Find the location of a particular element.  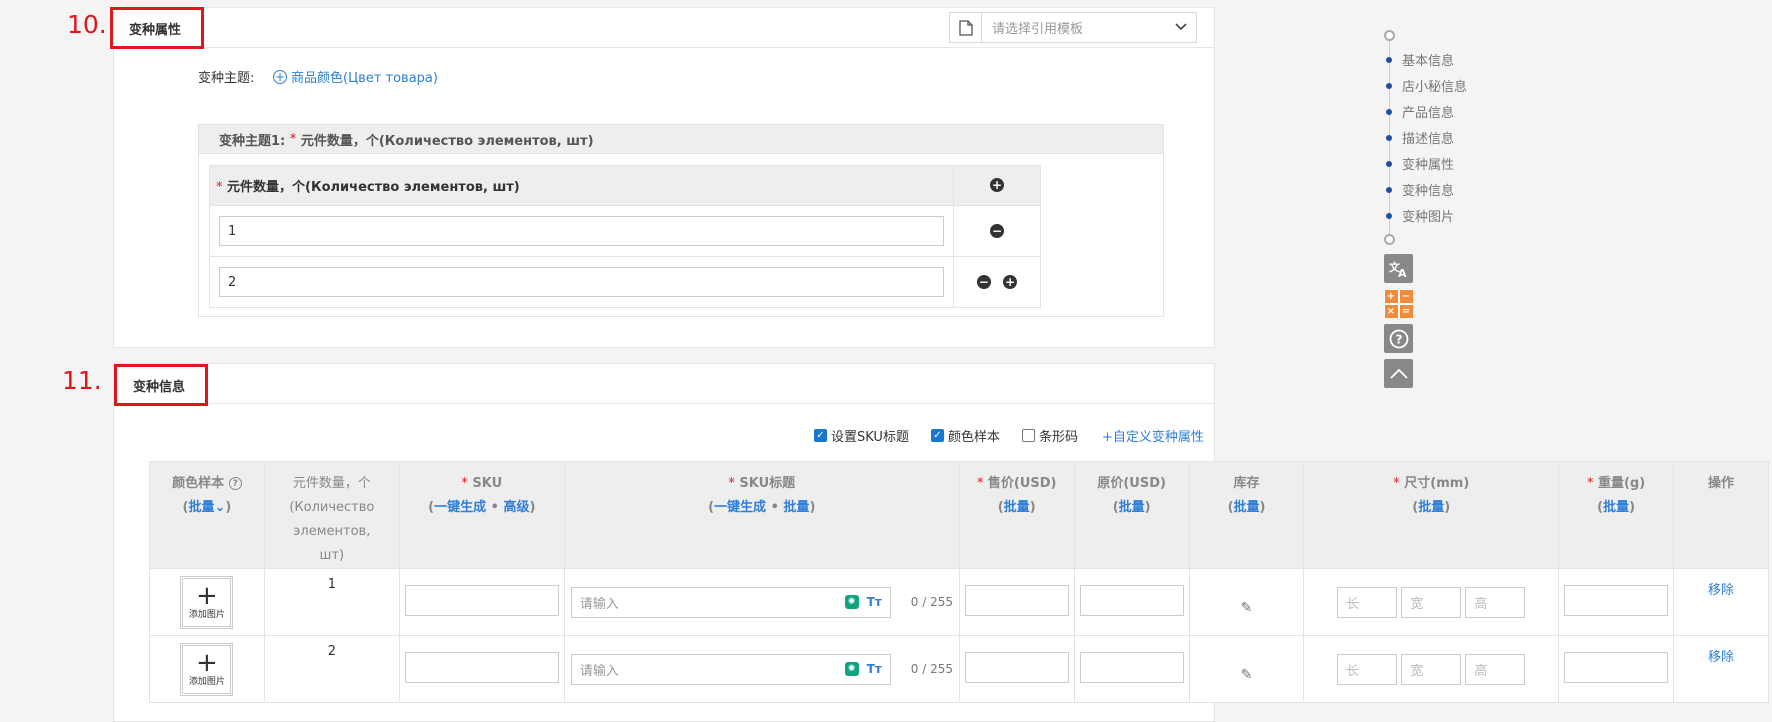

option-label: 设置SKU标题 is located at coordinates (870, 437).